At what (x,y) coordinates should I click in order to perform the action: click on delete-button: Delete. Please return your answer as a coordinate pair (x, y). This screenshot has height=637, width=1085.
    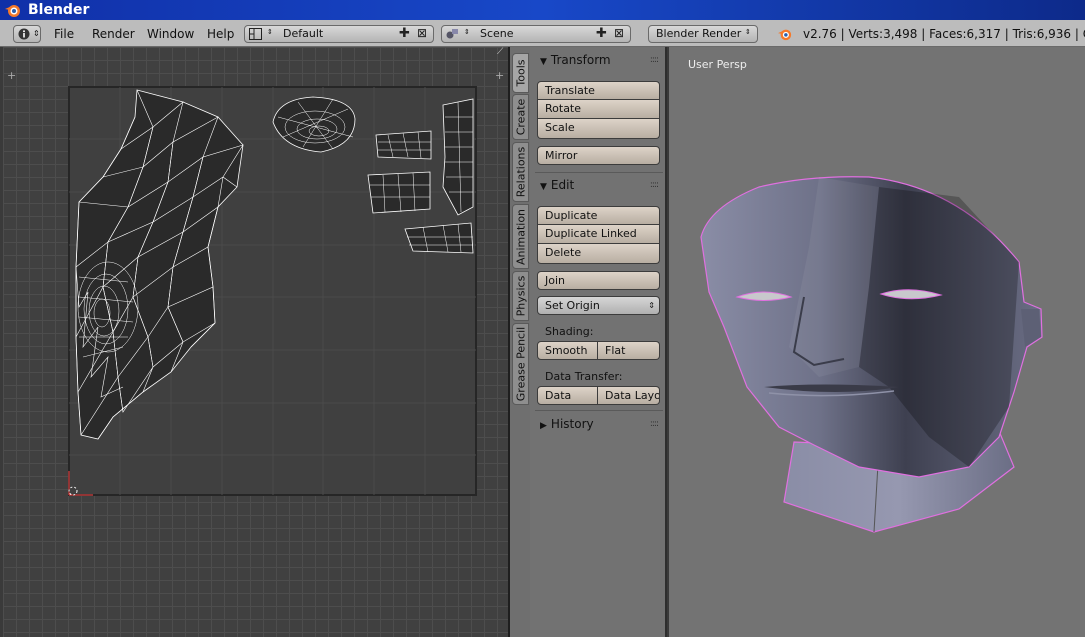
    Looking at the image, I should click on (598, 254).